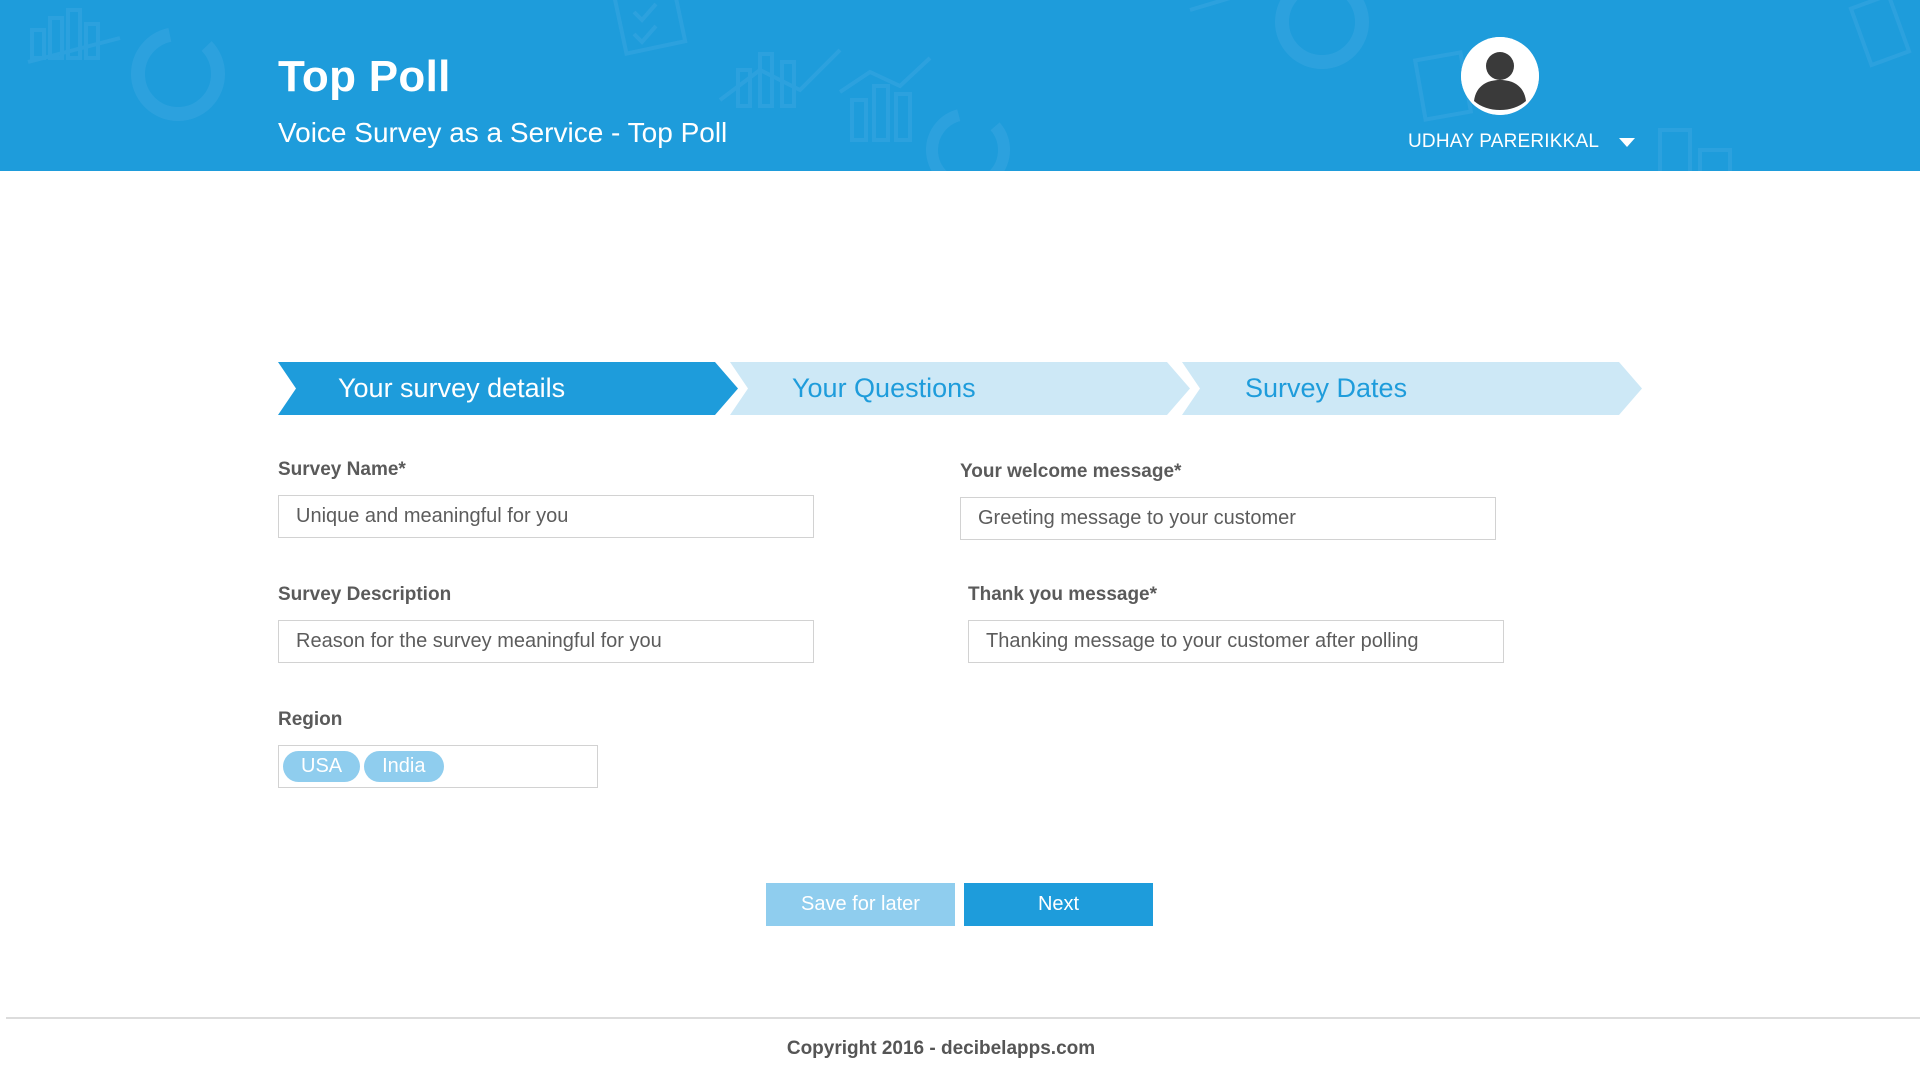 The height and width of the screenshot is (1080, 1920). What do you see at coordinates (884, 388) in the screenshot?
I see `step-label: Your Questions` at bounding box center [884, 388].